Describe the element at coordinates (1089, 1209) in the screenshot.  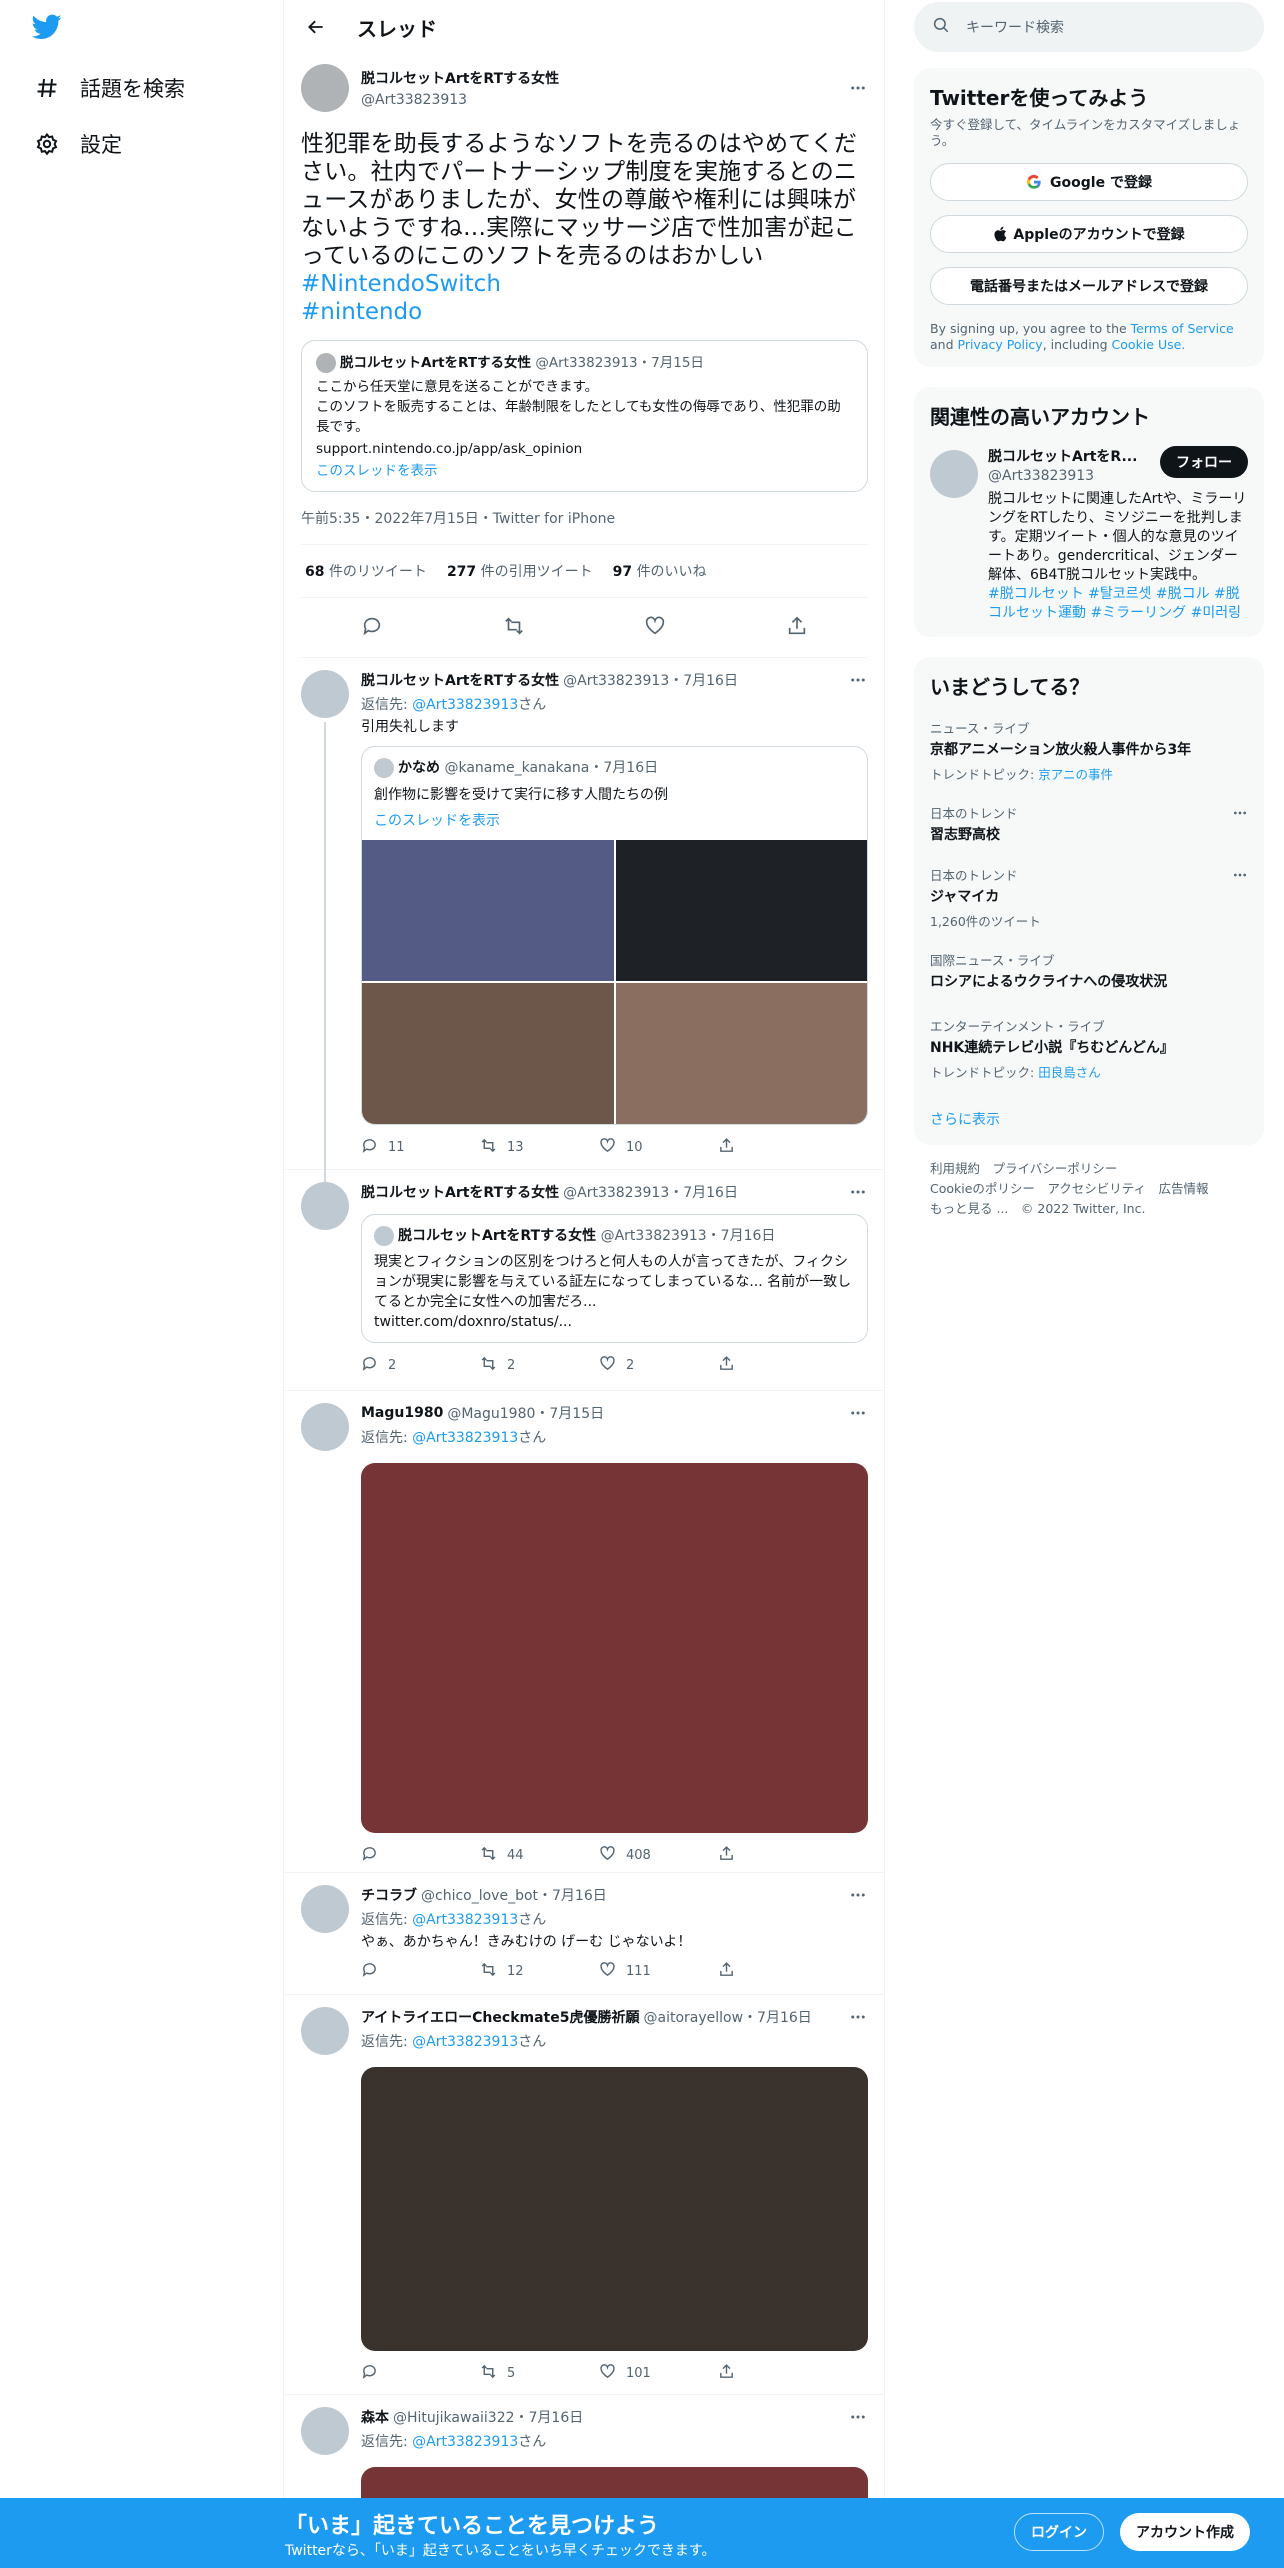
I see `footer-link-row: もっと見る ... © 2022 Twitter, Inc.` at that location.